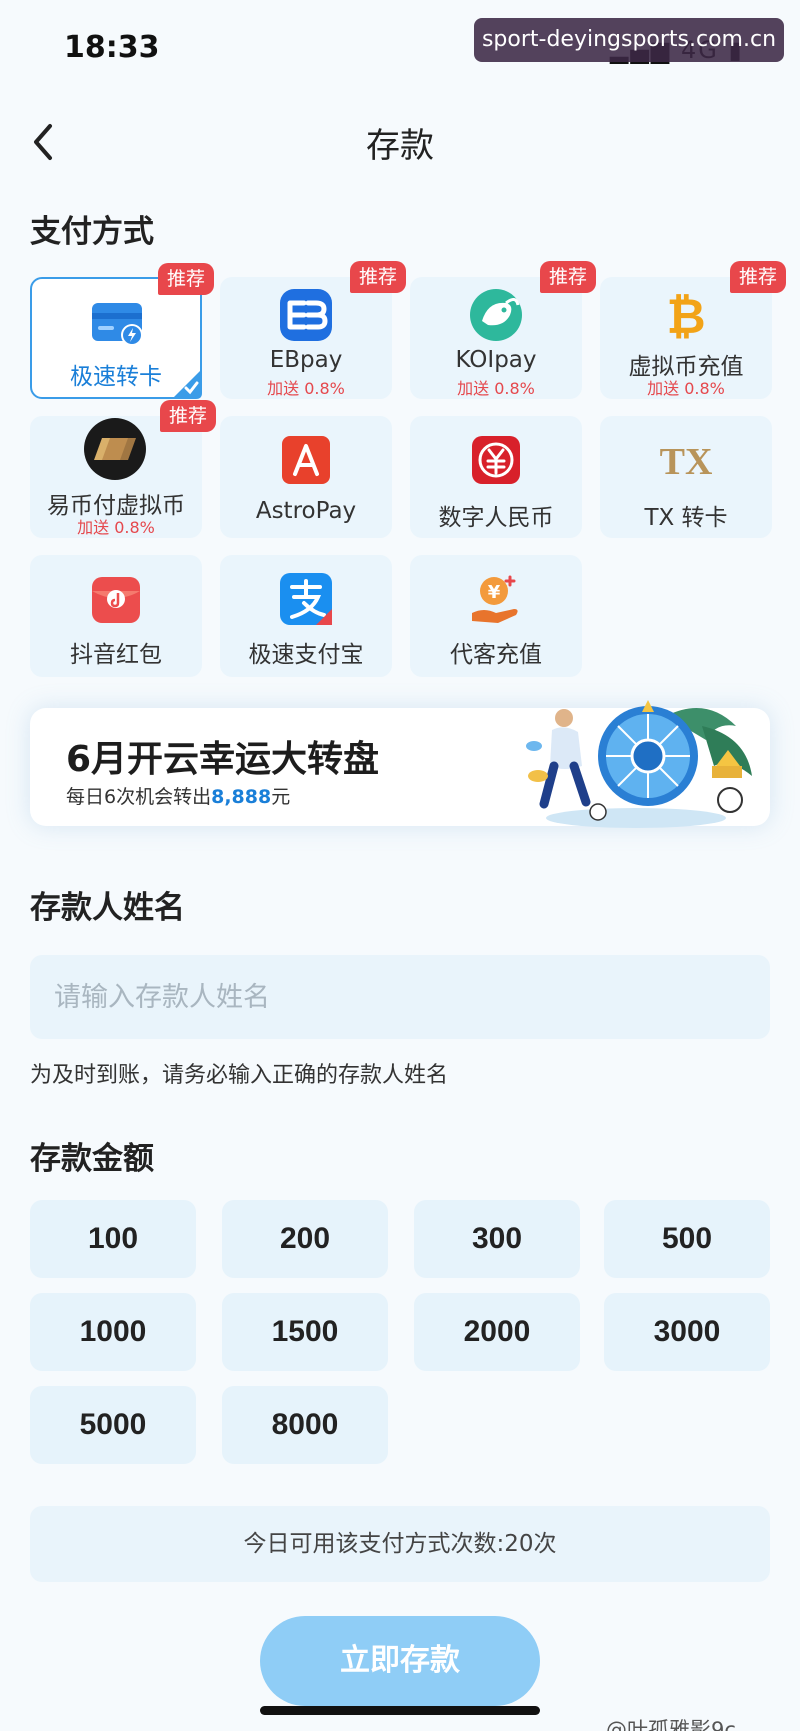 Image resolution: width=800 pixels, height=1731 pixels. Describe the element at coordinates (306, 460) in the screenshot. I see `astropay-icon` at that location.